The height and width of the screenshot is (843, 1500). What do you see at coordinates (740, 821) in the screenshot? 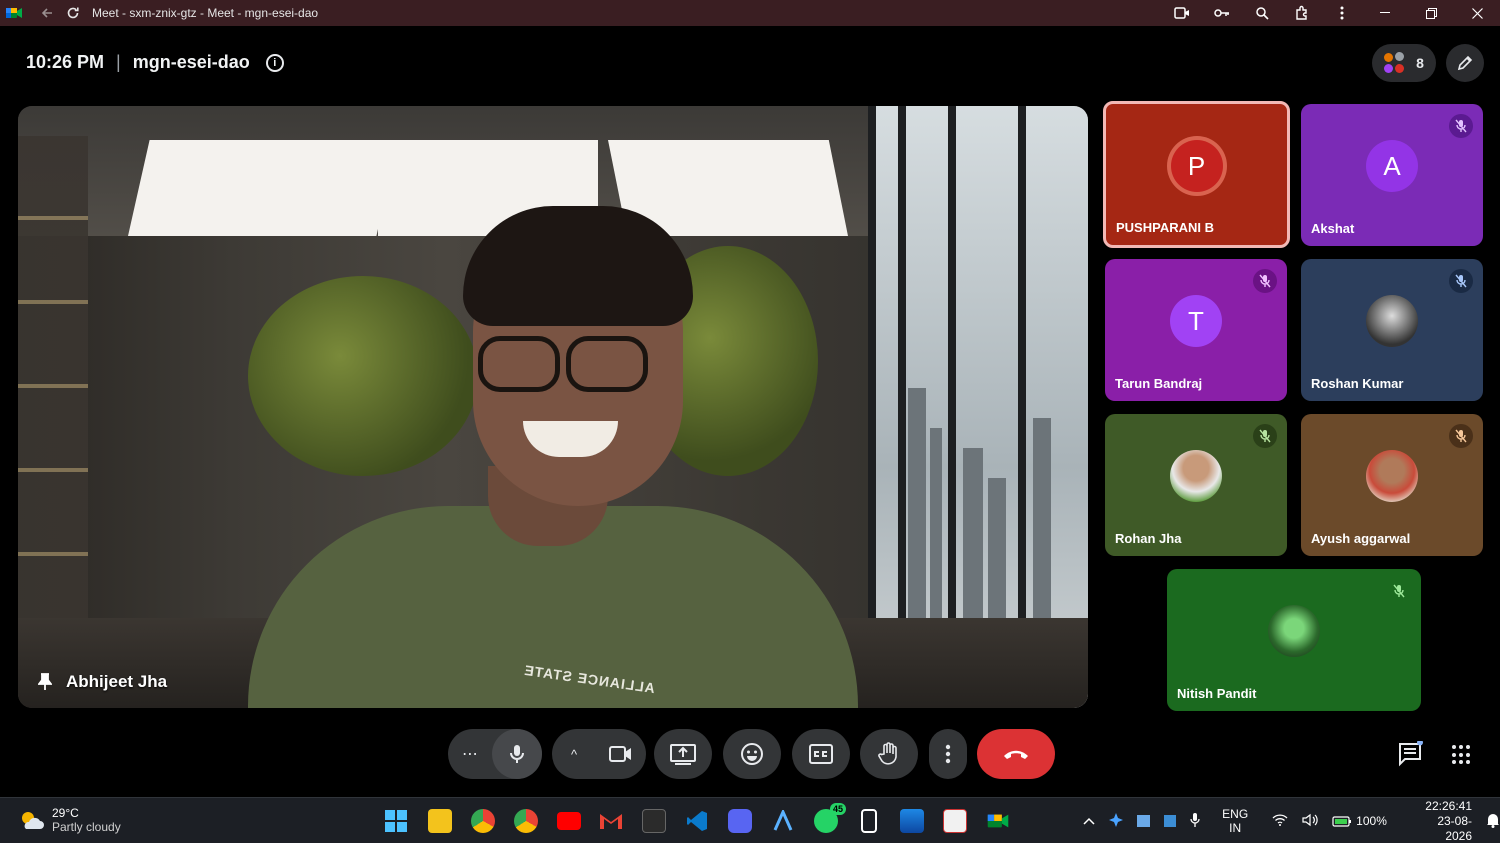
I see `discord-icon` at bounding box center [740, 821].